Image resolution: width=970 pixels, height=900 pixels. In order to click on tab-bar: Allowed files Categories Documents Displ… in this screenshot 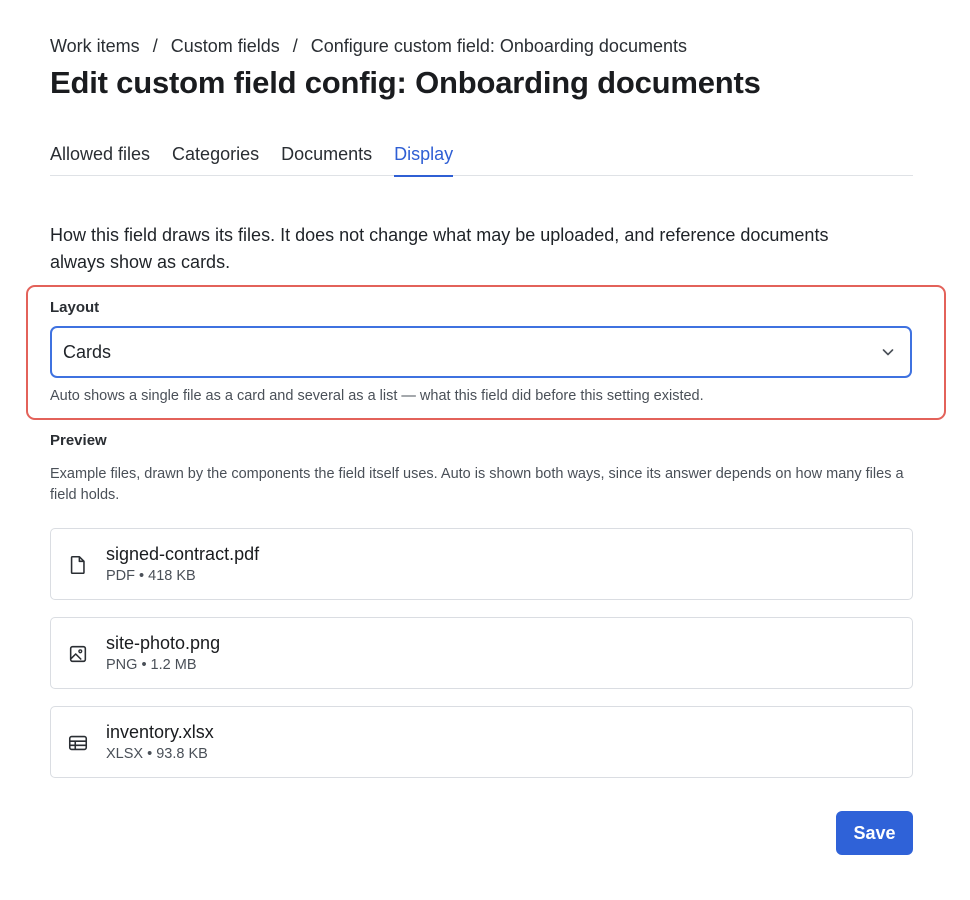, I will do `click(481, 160)`.